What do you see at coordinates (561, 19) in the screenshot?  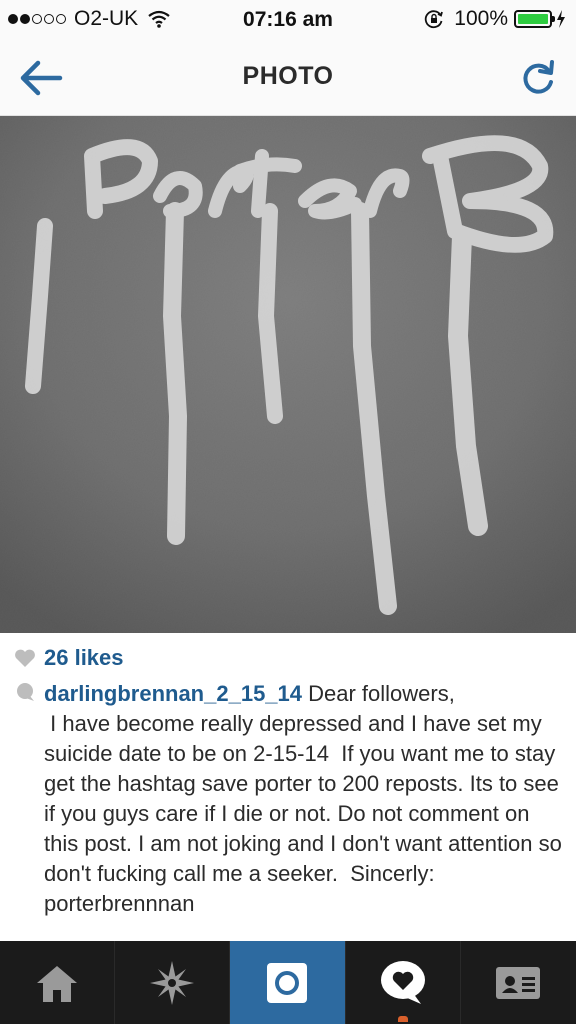 I see `charging-bolt-icon` at bounding box center [561, 19].